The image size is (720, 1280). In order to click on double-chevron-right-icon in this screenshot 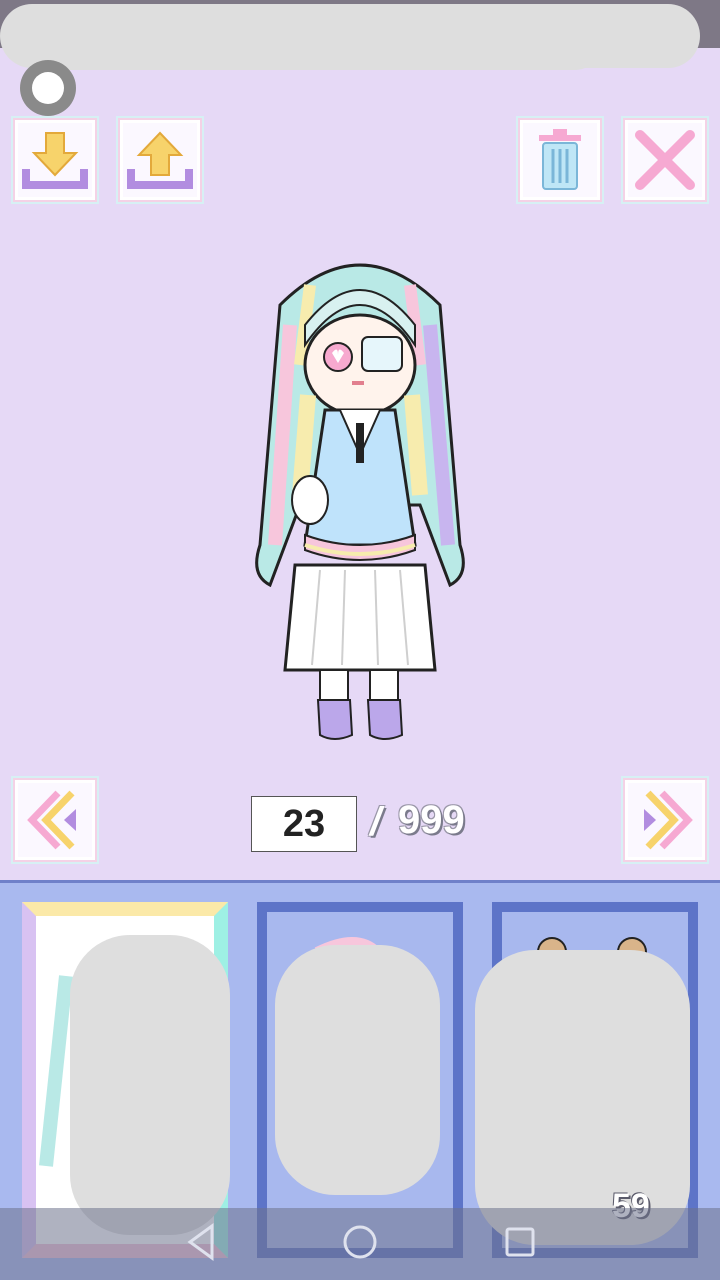, I will do `click(668, 820)`.